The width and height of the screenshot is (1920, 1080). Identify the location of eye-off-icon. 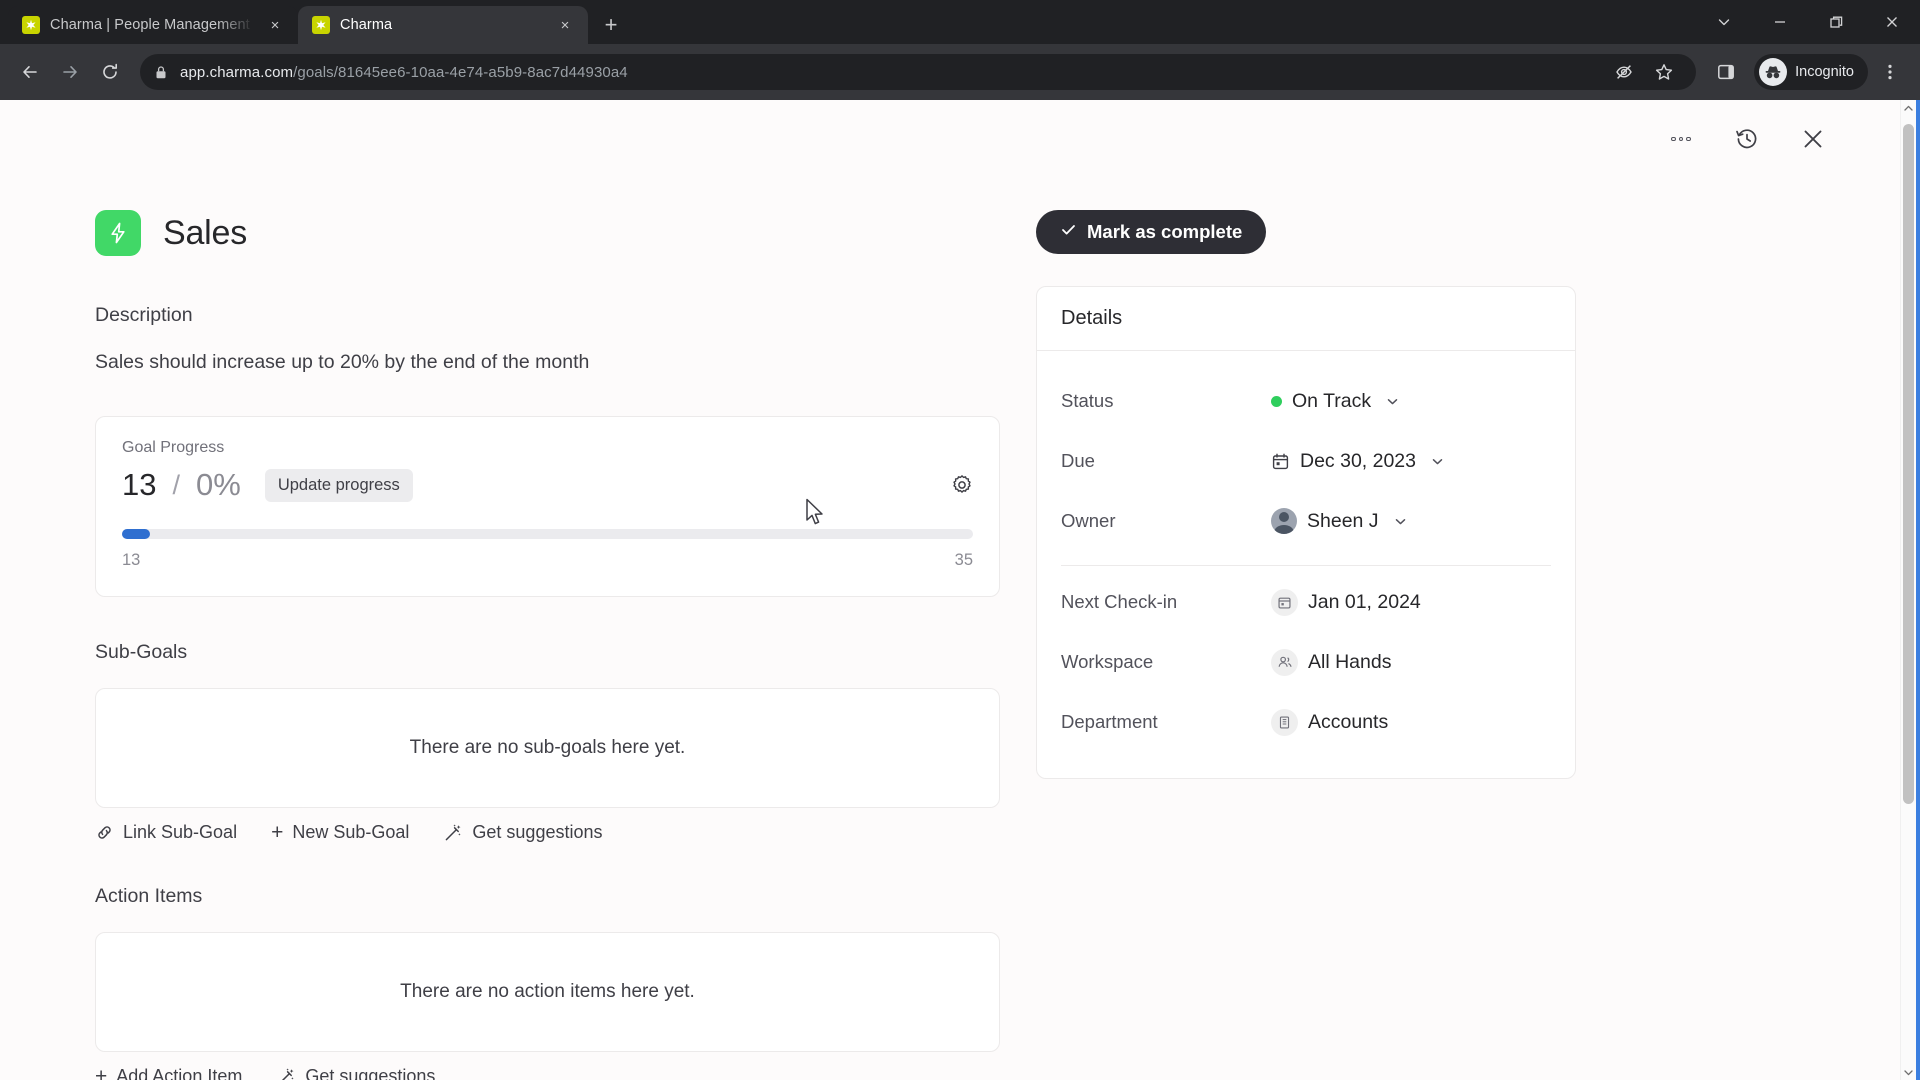
(1624, 72).